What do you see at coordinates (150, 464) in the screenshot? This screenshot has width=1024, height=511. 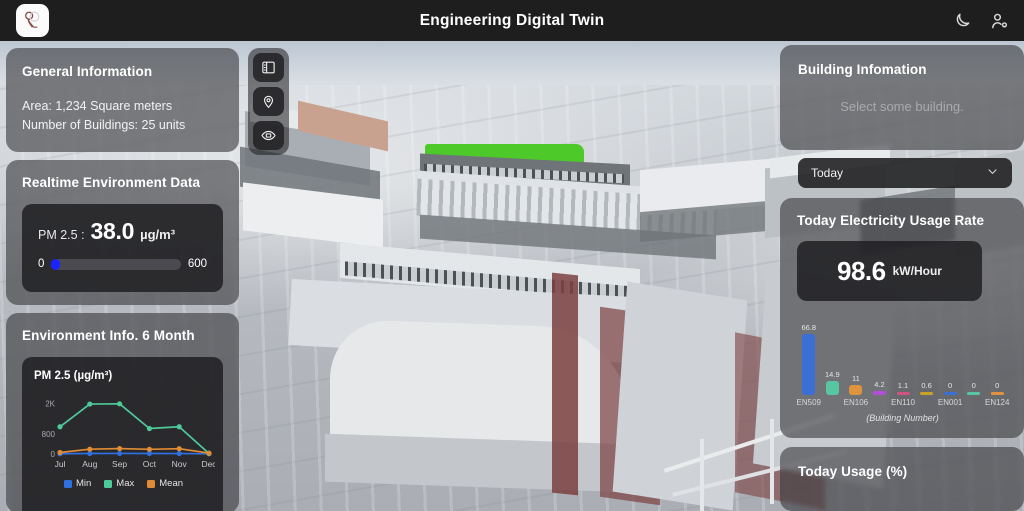 I see `svg-text: Oct` at bounding box center [150, 464].